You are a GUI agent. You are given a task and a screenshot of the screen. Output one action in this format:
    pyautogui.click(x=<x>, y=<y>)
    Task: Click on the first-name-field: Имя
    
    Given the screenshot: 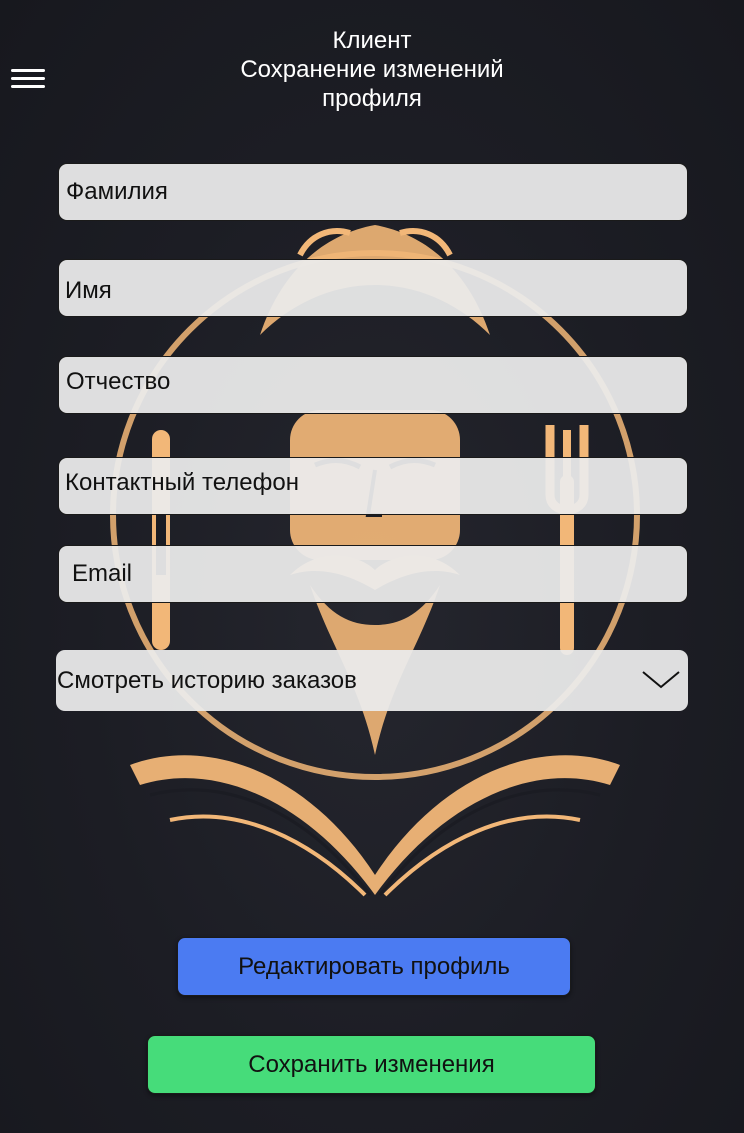 What is the action you would take?
    pyautogui.click(x=373, y=288)
    